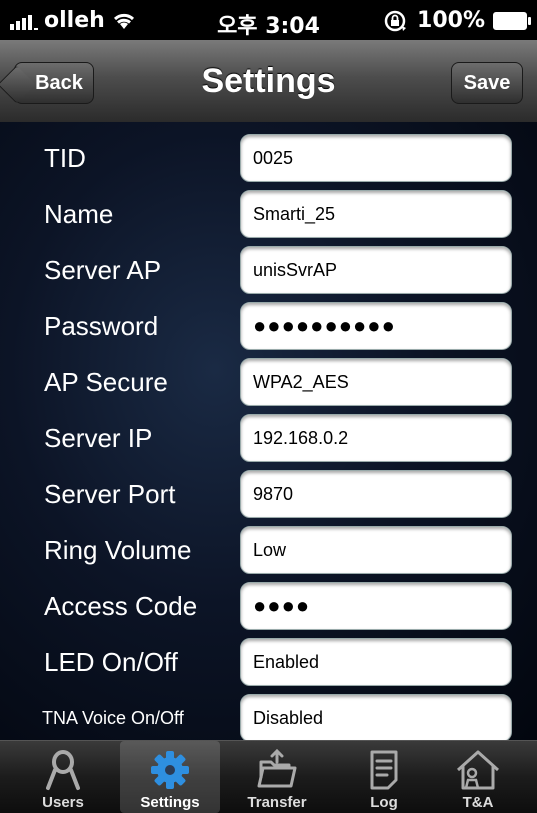  What do you see at coordinates (101, 325) in the screenshot?
I see `password-label: Password` at bounding box center [101, 325].